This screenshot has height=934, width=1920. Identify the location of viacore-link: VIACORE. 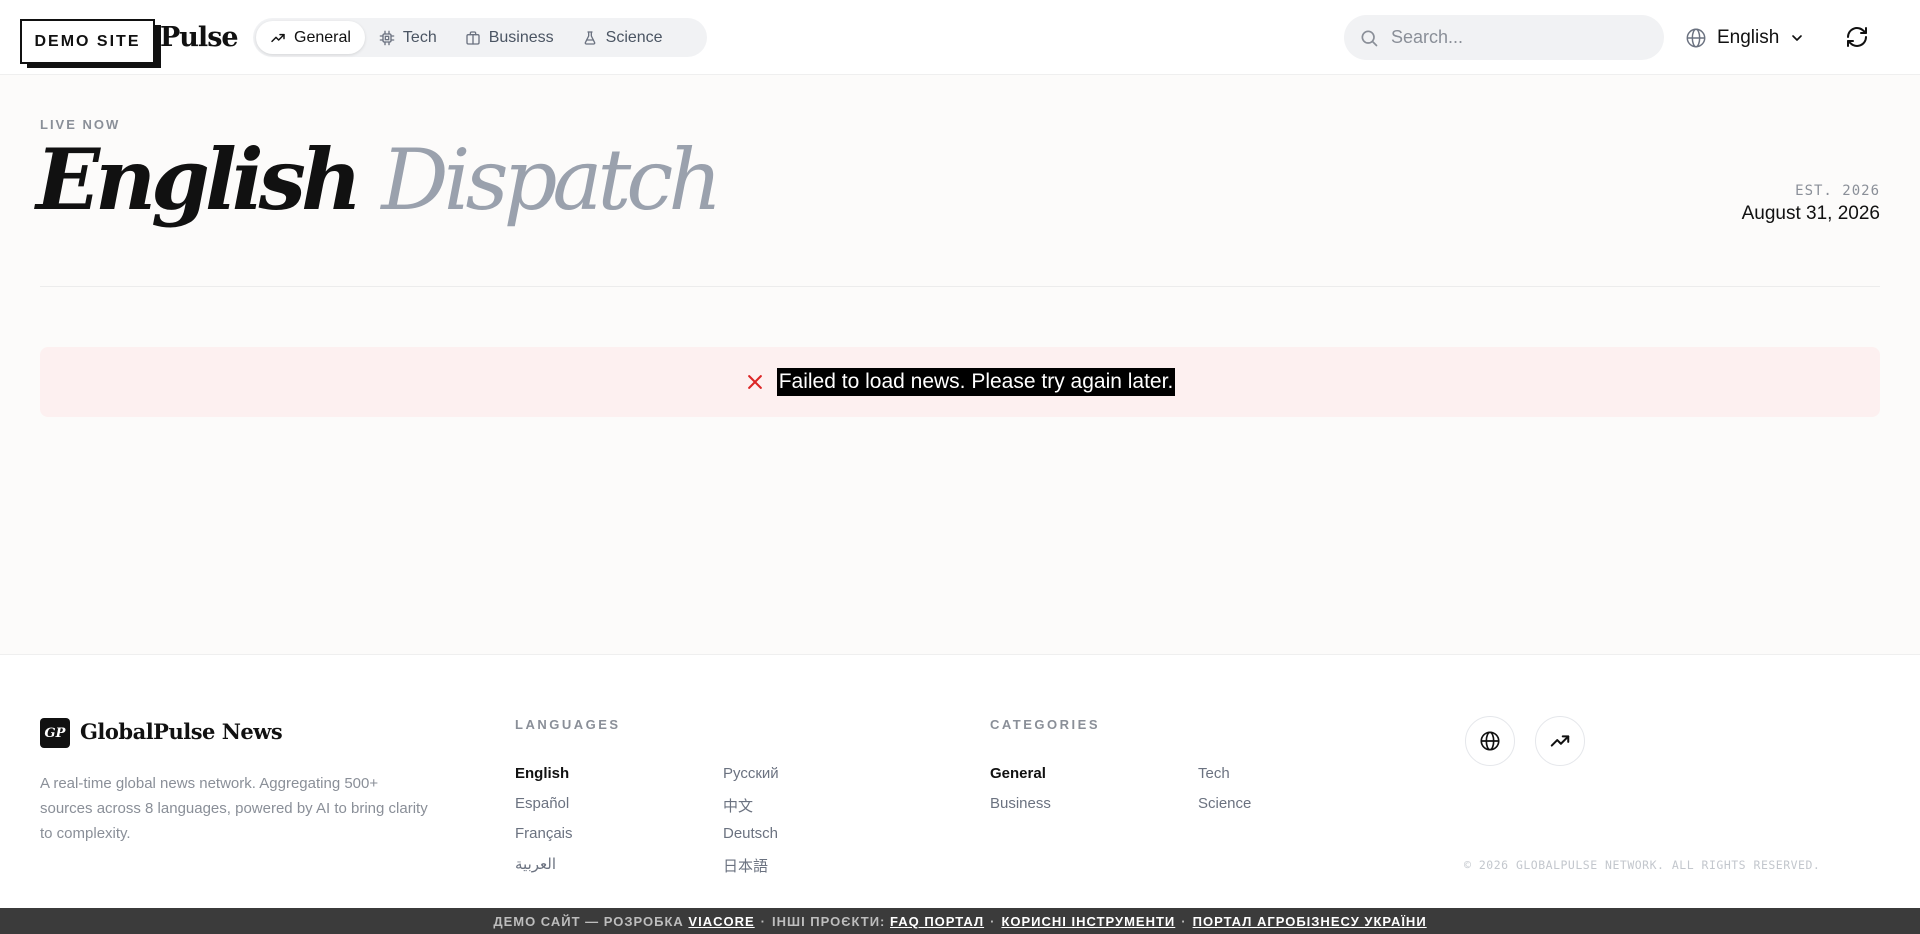
(721, 921).